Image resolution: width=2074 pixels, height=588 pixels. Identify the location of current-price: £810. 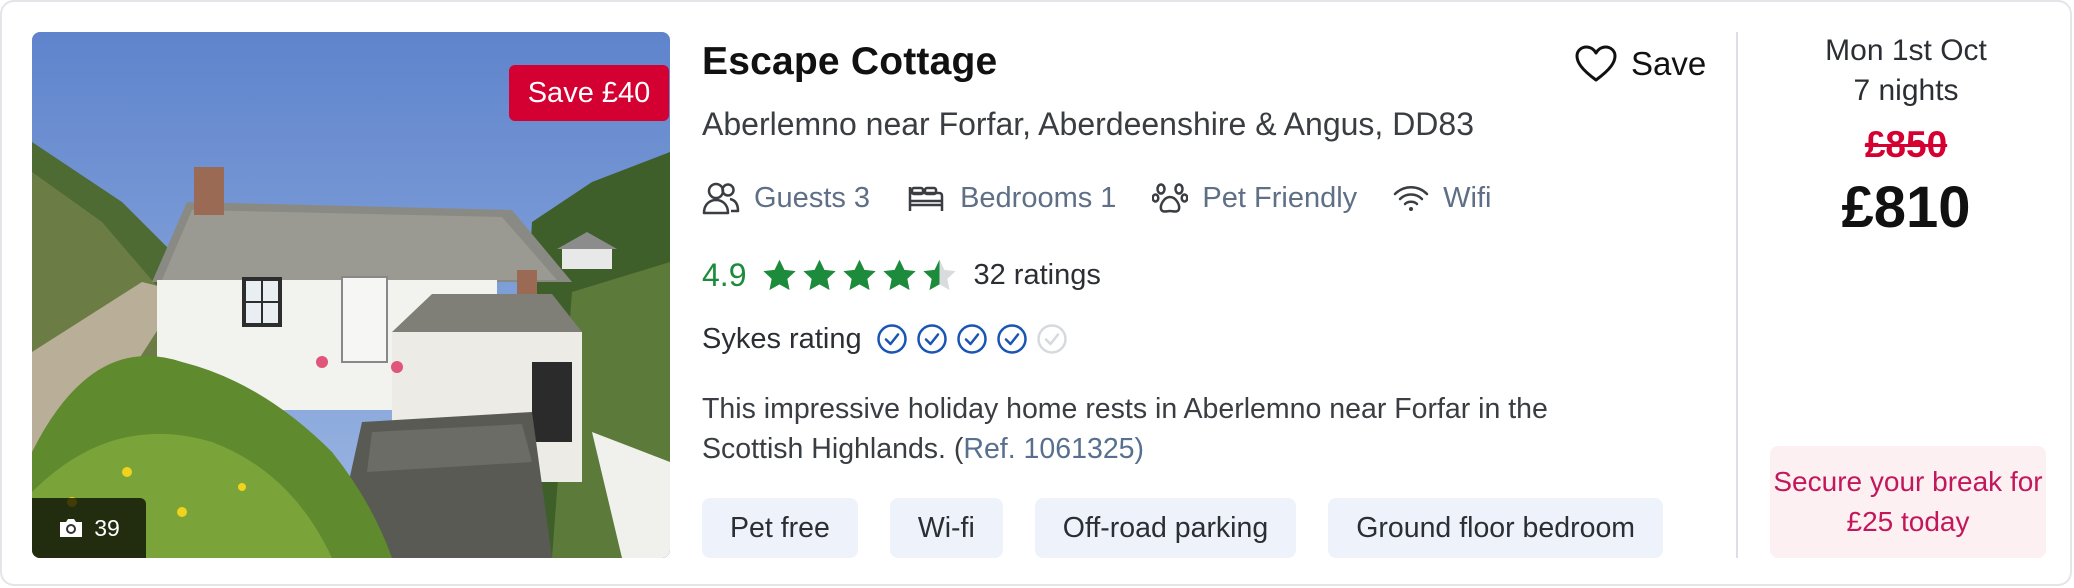
(1906, 207).